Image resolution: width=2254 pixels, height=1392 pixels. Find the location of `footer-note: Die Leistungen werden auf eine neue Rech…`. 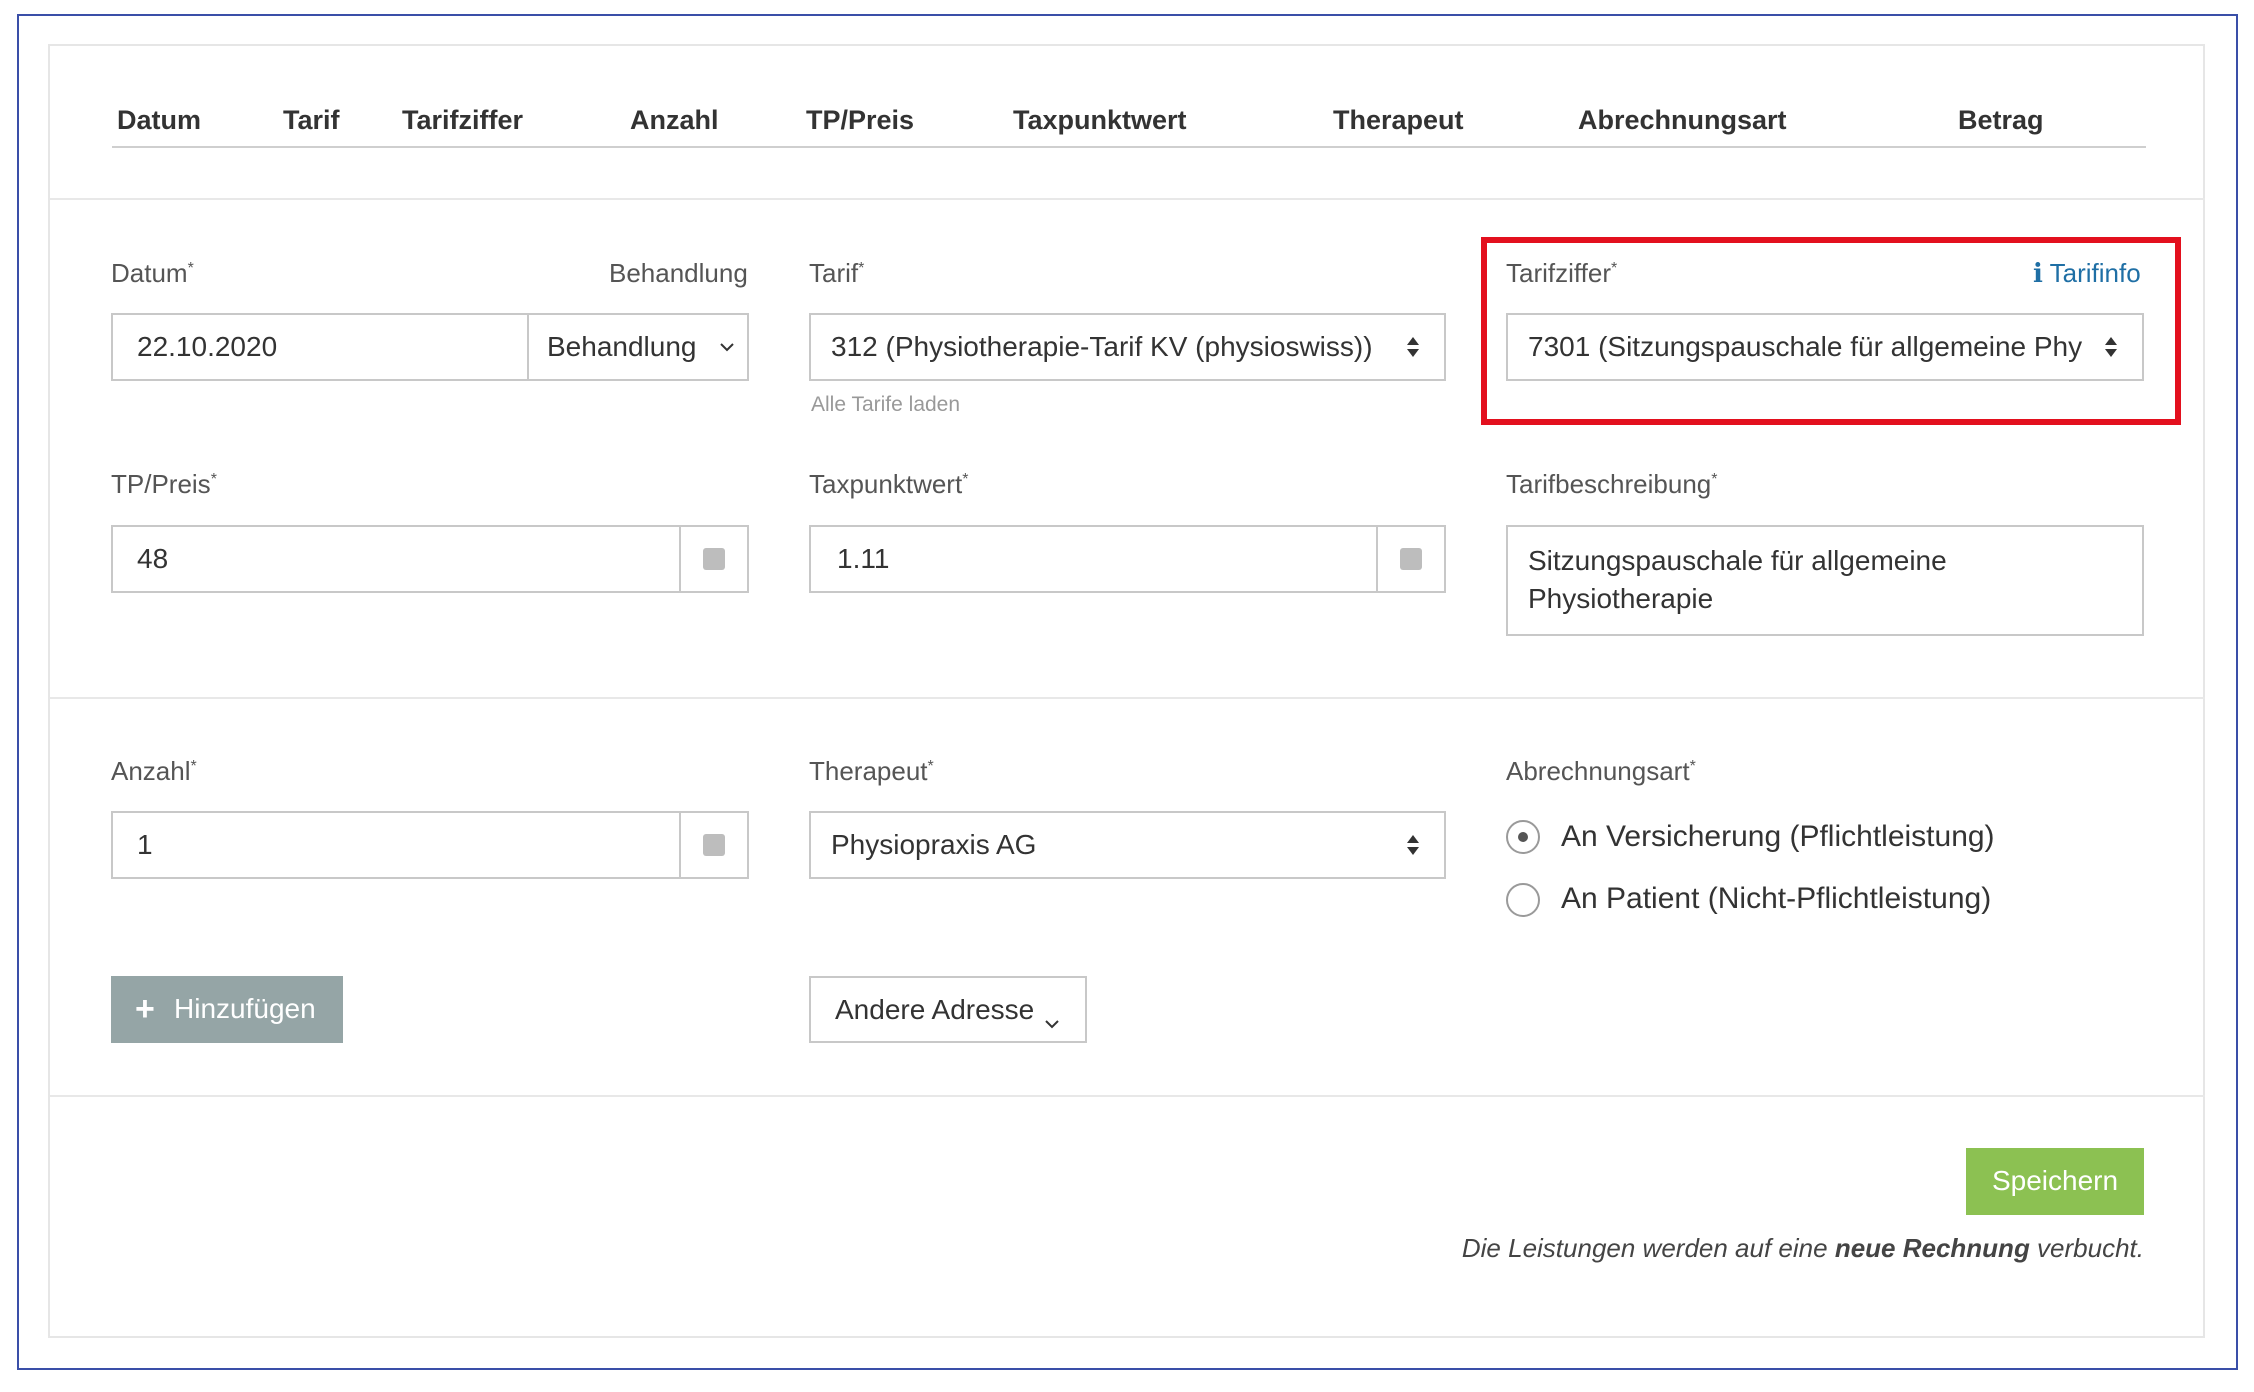

footer-note: Die Leistungen werden auf eine neue Rech… is located at coordinates (1803, 1248).